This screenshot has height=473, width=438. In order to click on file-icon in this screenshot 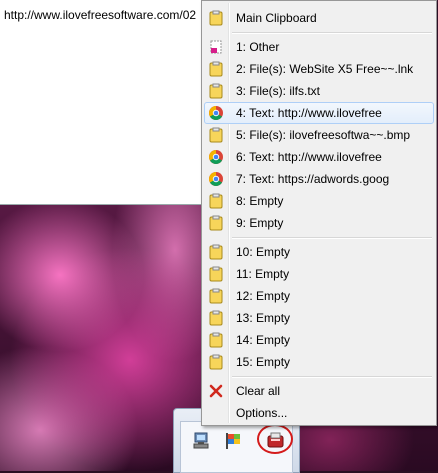, I will do `click(216, 47)`.